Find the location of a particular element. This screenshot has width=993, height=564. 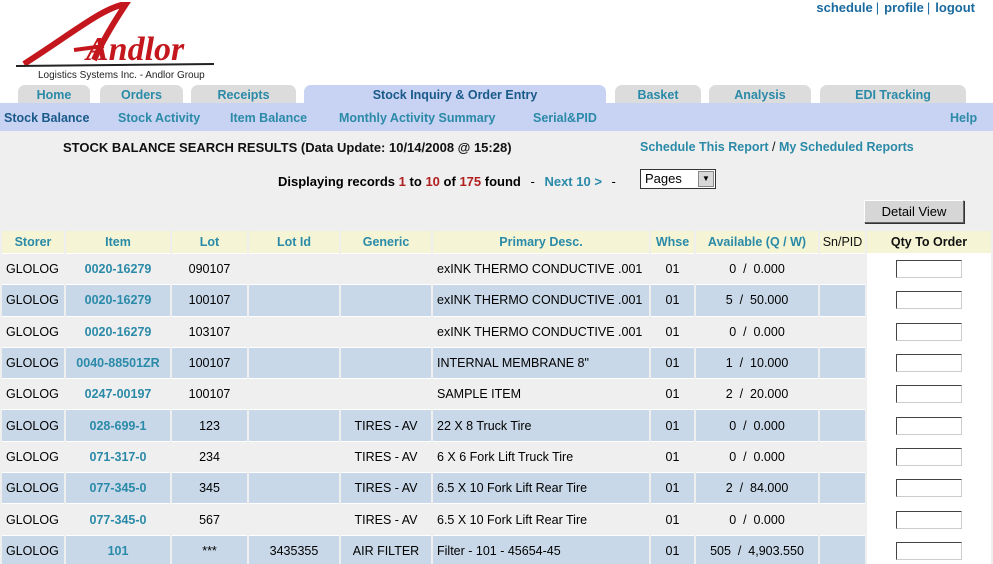

header-lot-id: Lot Id is located at coordinates (294, 242).